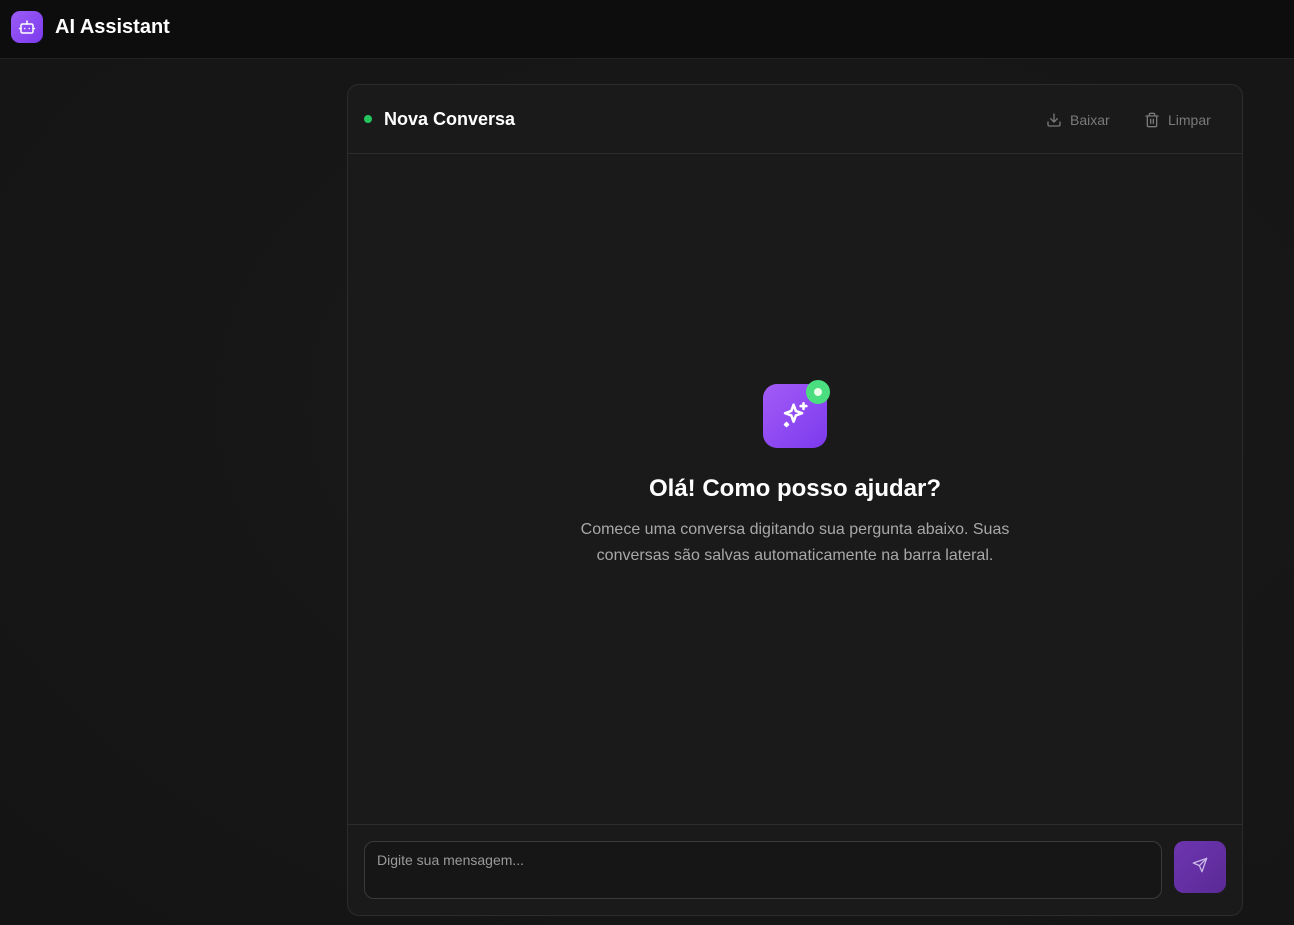 This screenshot has width=1294, height=925. I want to click on trash-icon, so click(1152, 120).